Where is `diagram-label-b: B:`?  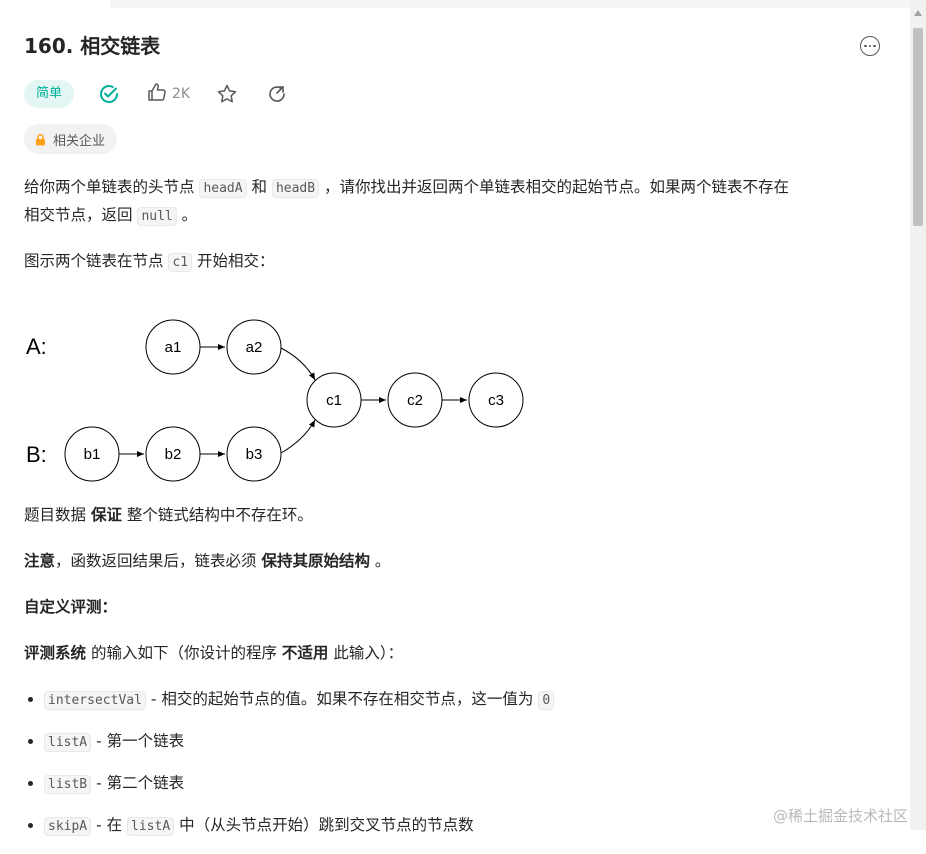
diagram-label-b: B: is located at coordinates (36, 454).